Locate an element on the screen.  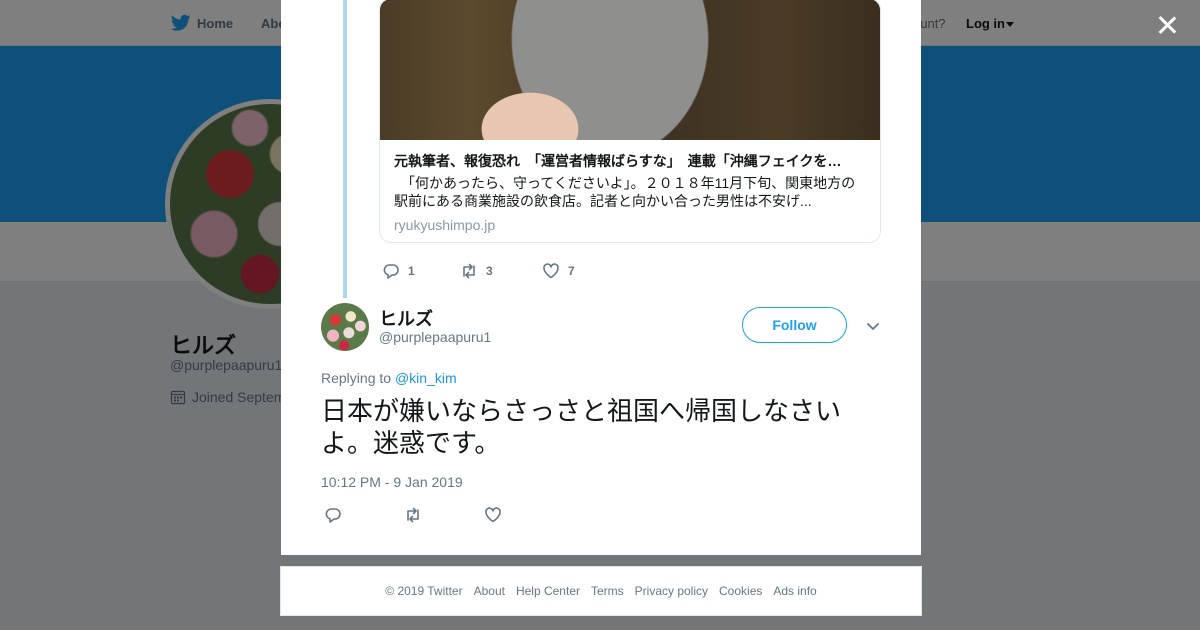
tweet-author-handle: @purplepaapuru1 is located at coordinates (435, 337).